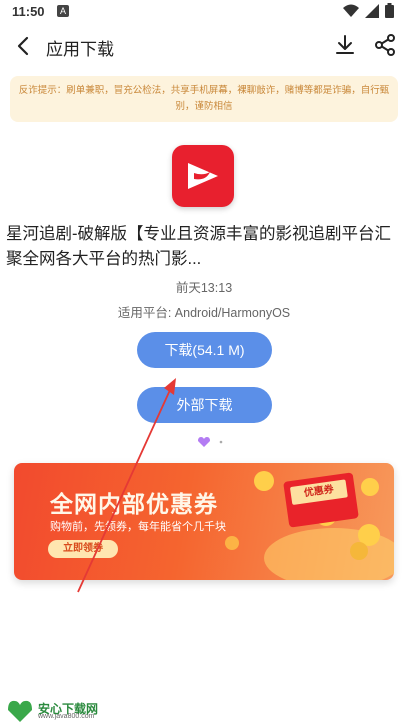 This screenshot has height=727, width=408. I want to click on publish-date: 前天13:13, so click(204, 288).